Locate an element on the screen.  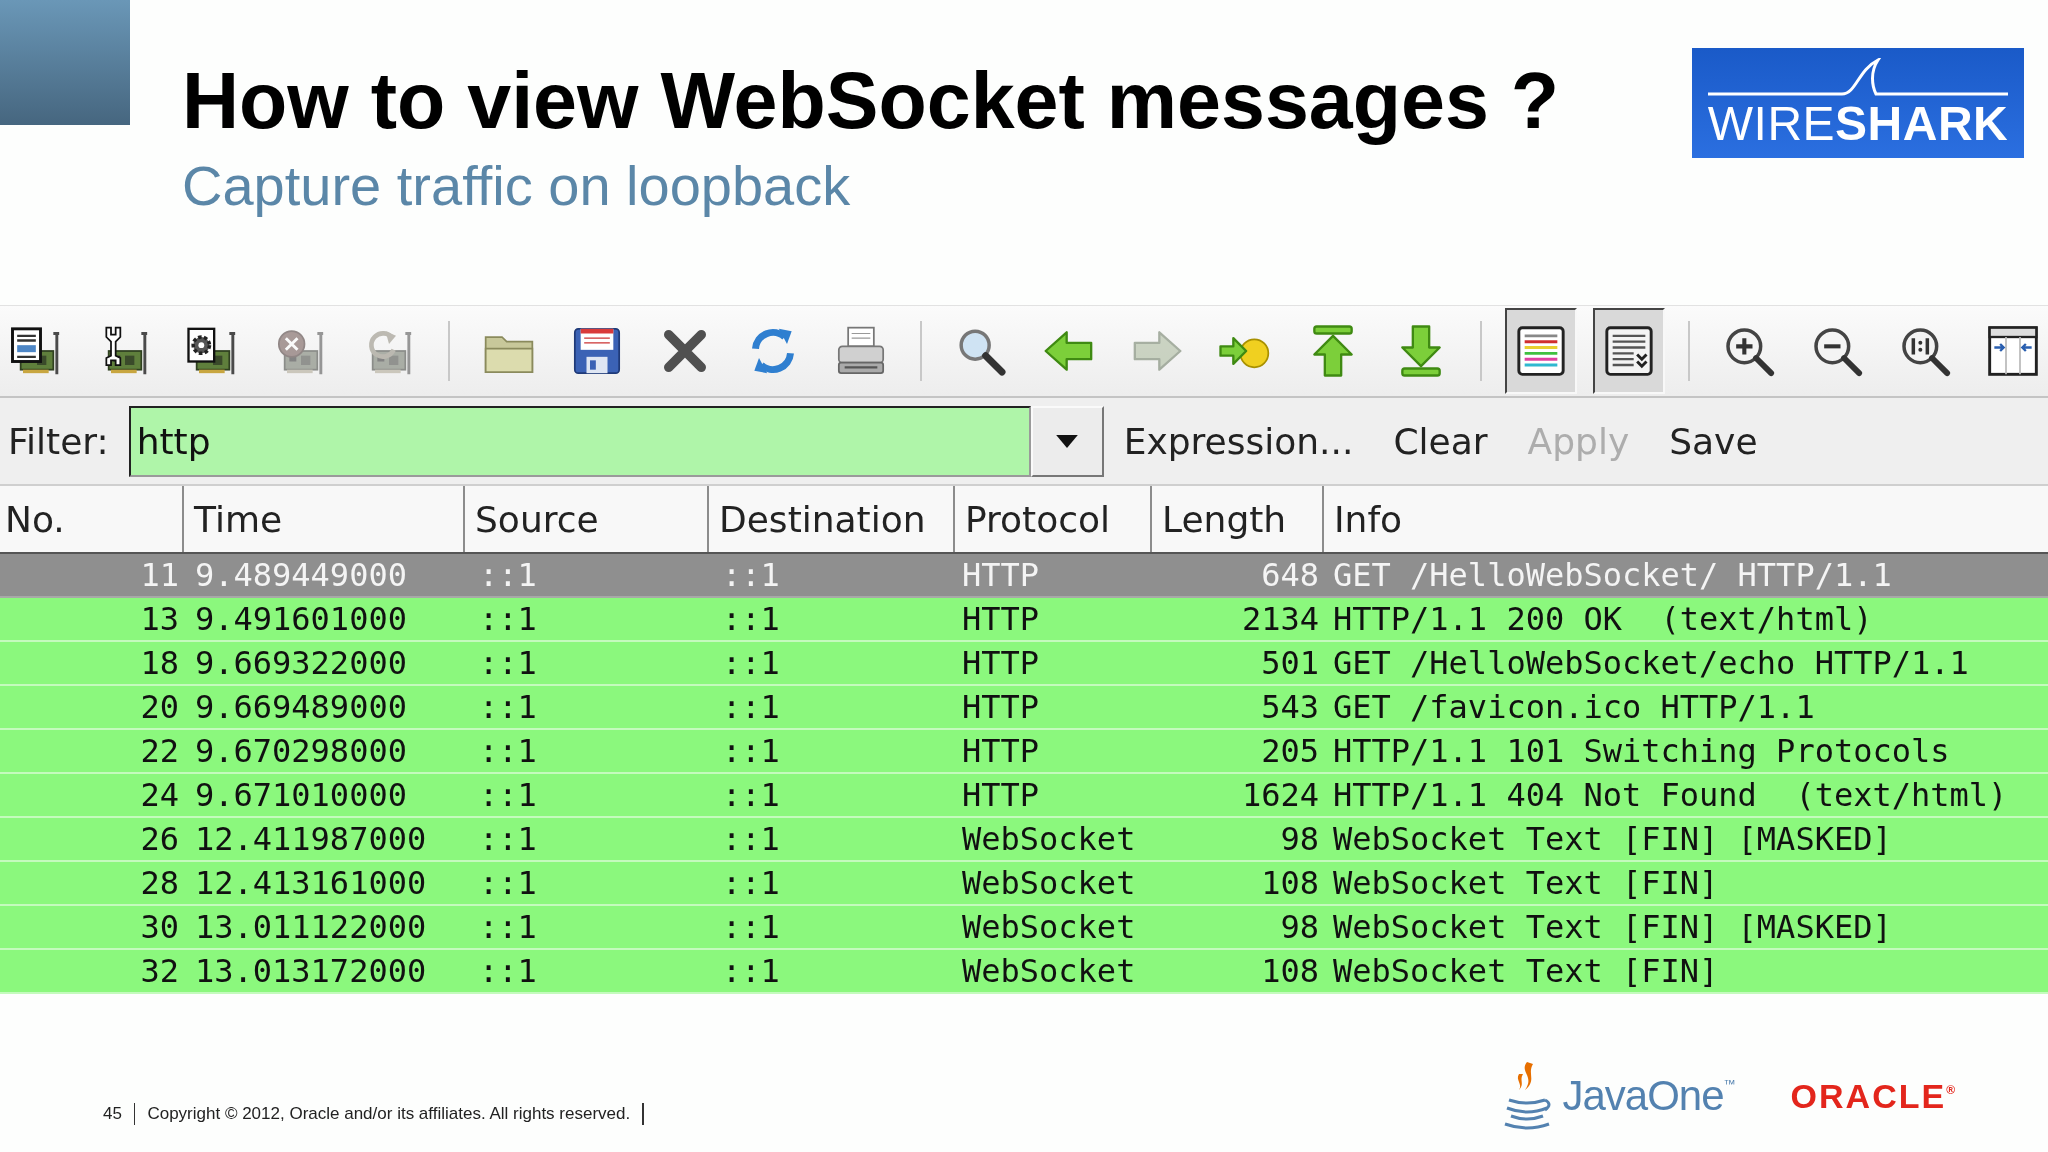
table-cell-text: 9.491601000 is located at coordinates (301, 619).